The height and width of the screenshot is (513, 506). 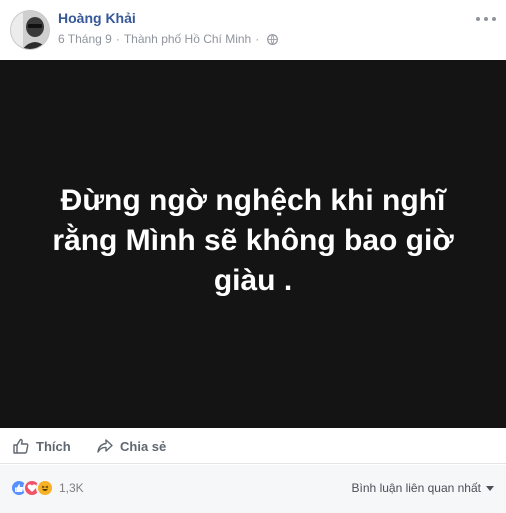 I want to click on share-icon, so click(x=105, y=446).